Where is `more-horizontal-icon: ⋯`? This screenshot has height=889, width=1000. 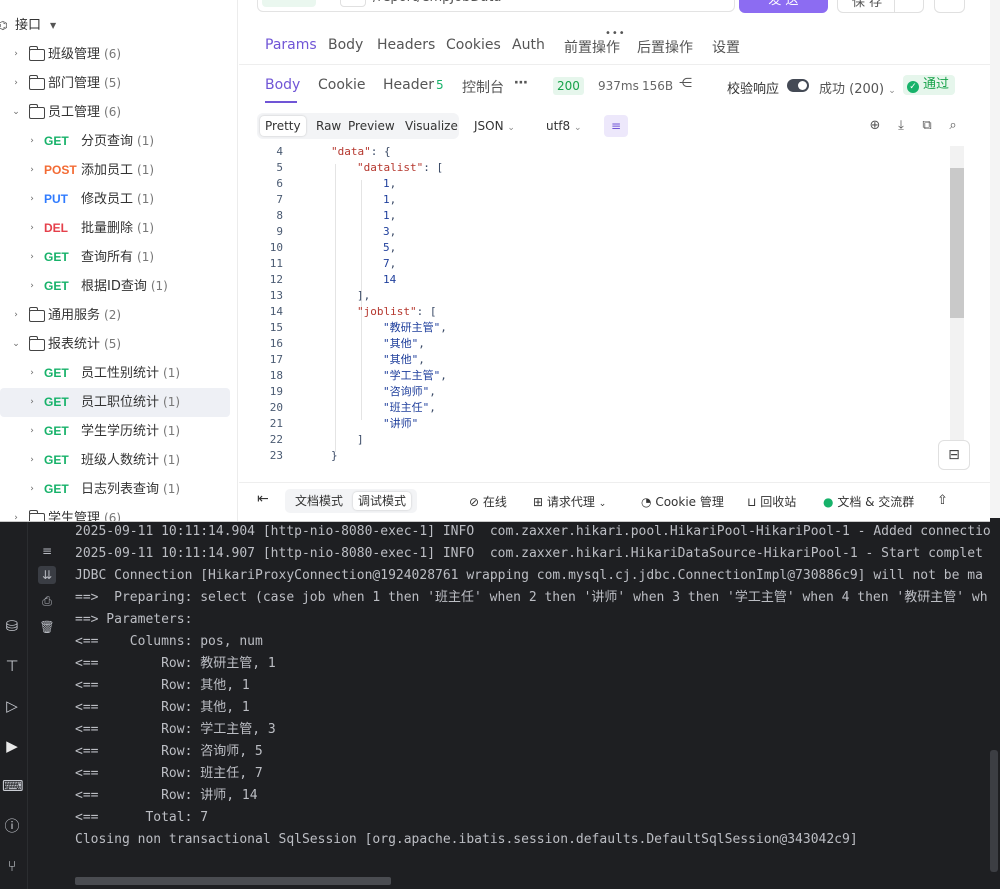
more-horizontal-icon: ⋯ is located at coordinates (521, 83).